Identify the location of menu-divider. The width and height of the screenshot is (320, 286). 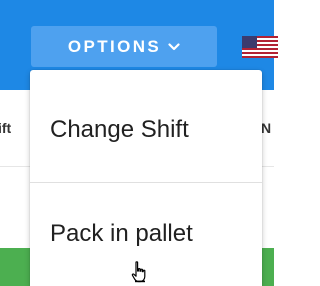
(146, 182).